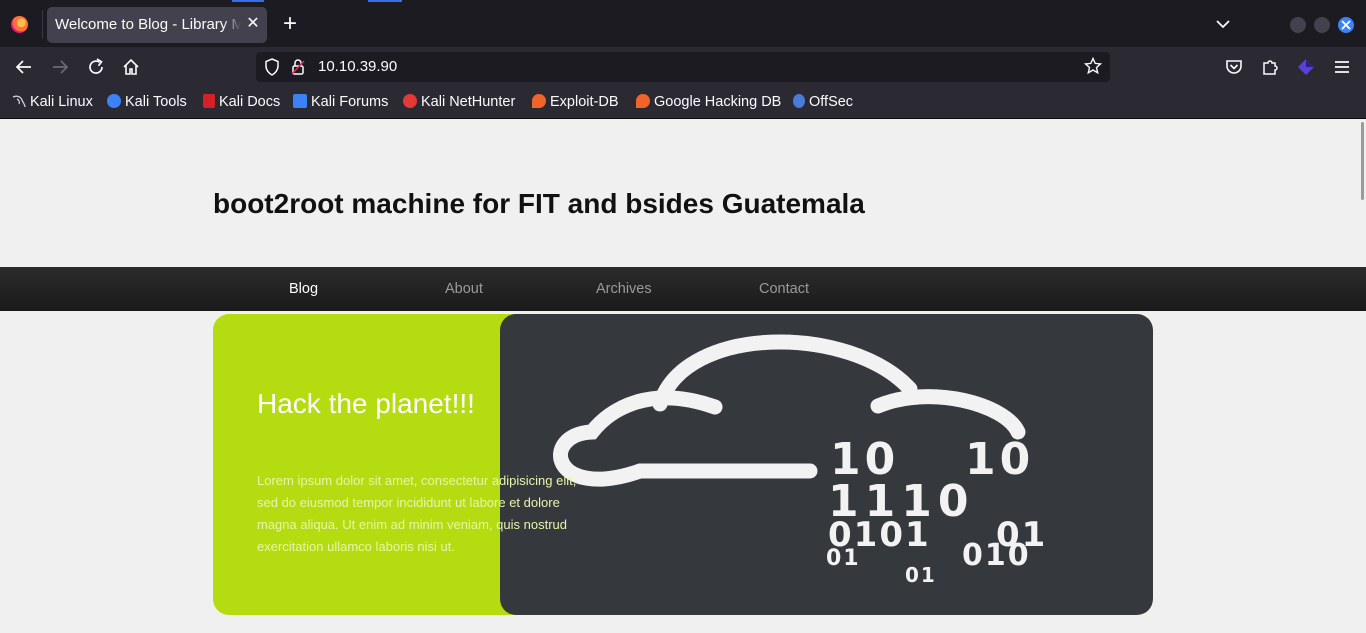 Image resolution: width=1366 pixels, height=633 pixels. What do you see at coordinates (643, 101) in the screenshot?
I see `ghdb-icon` at bounding box center [643, 101].